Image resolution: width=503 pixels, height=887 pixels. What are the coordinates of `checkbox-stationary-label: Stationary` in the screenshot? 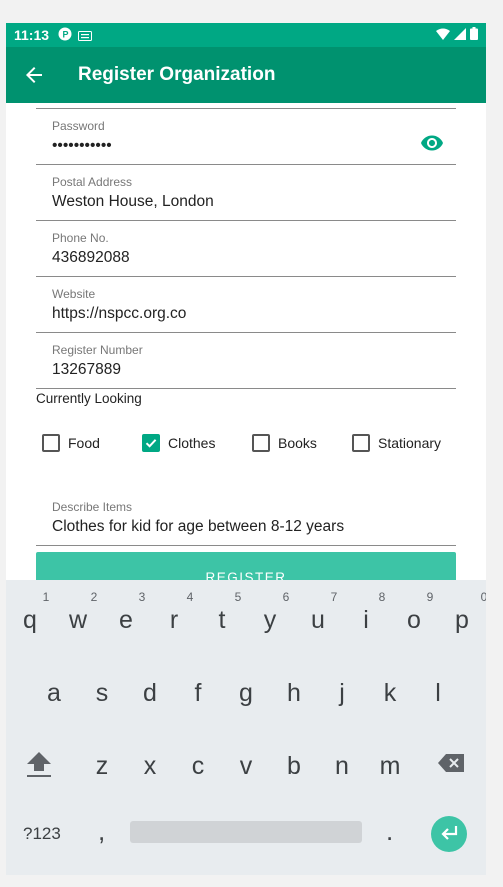 It's located at (410, 443).